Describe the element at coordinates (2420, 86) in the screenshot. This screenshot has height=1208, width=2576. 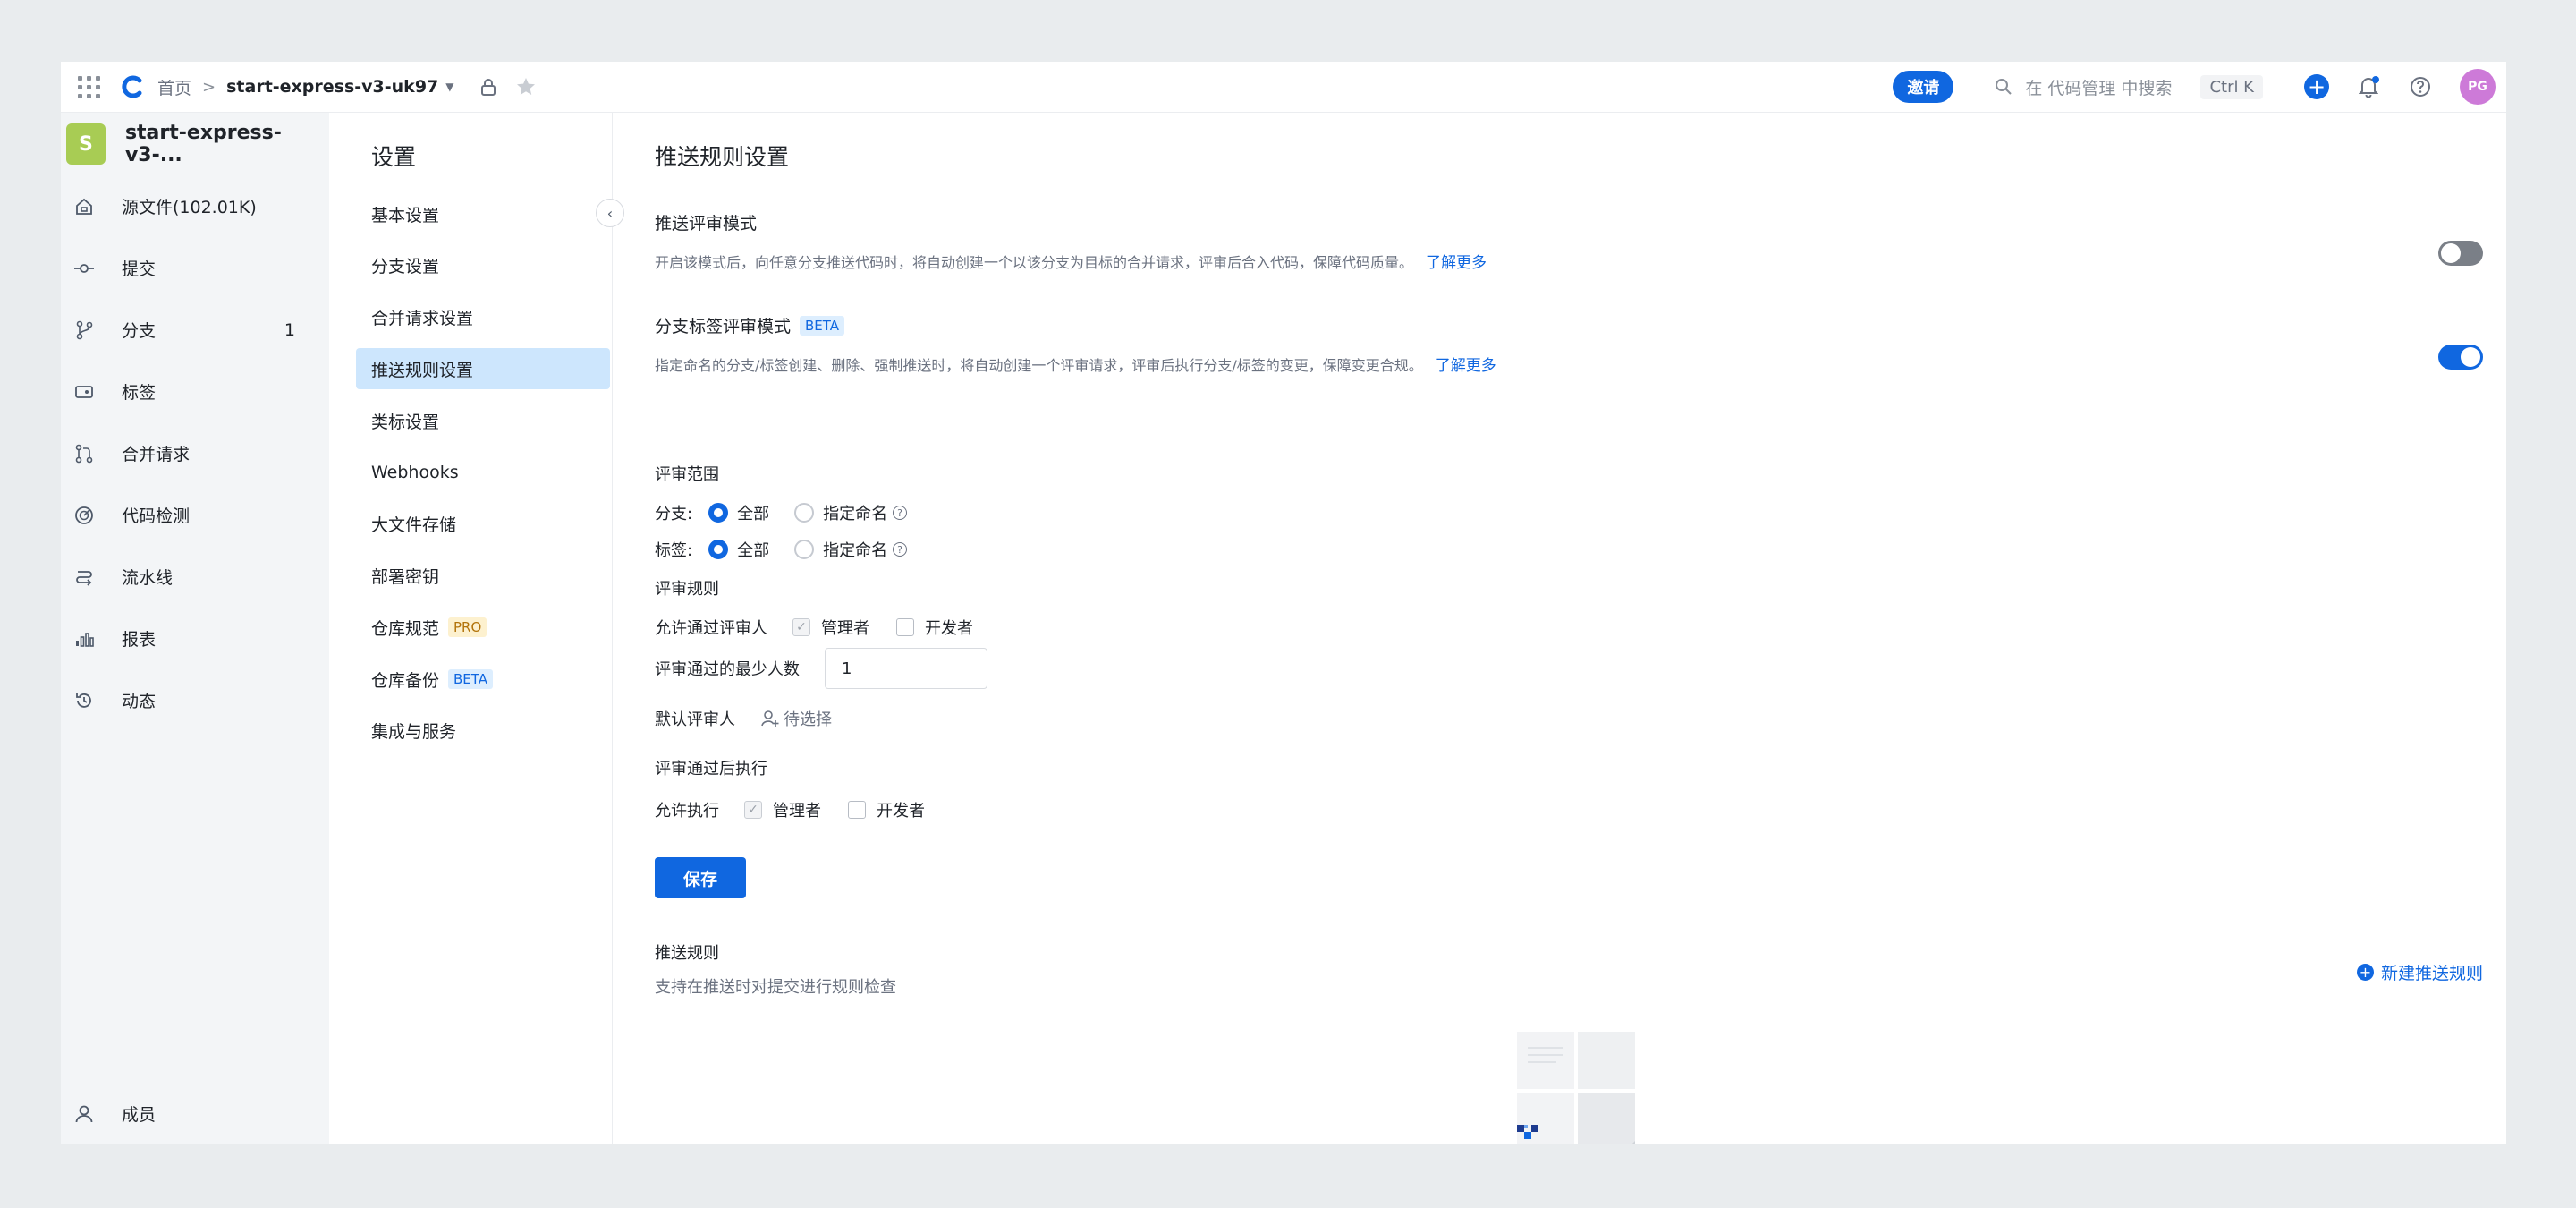
I see `help-icon` at that location.